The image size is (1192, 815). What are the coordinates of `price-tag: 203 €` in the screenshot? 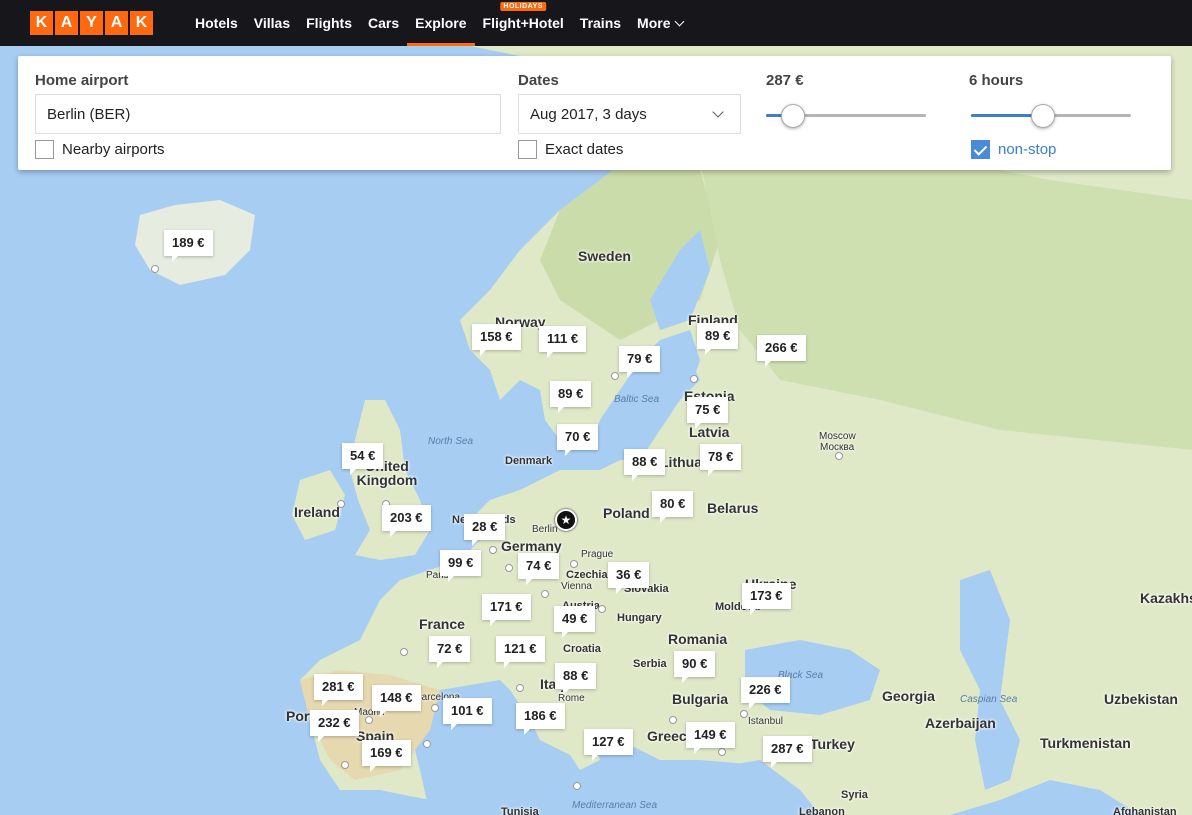 It's located at (406, 521).